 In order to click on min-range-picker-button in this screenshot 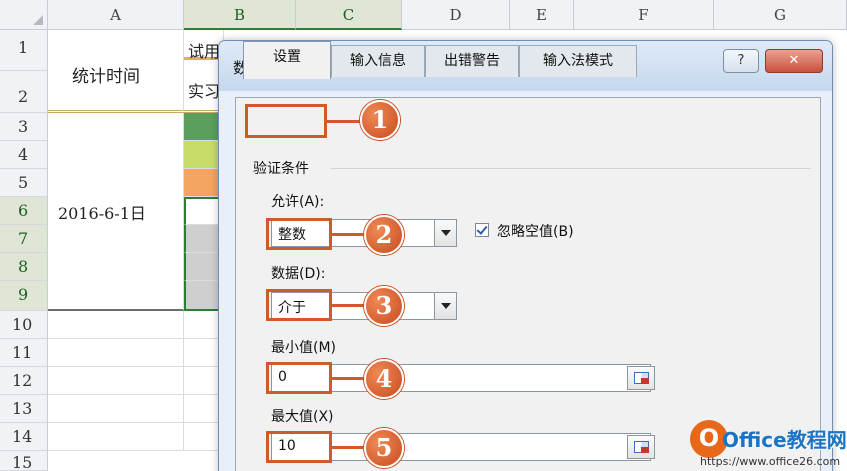, I will do `click(641, 378)`.